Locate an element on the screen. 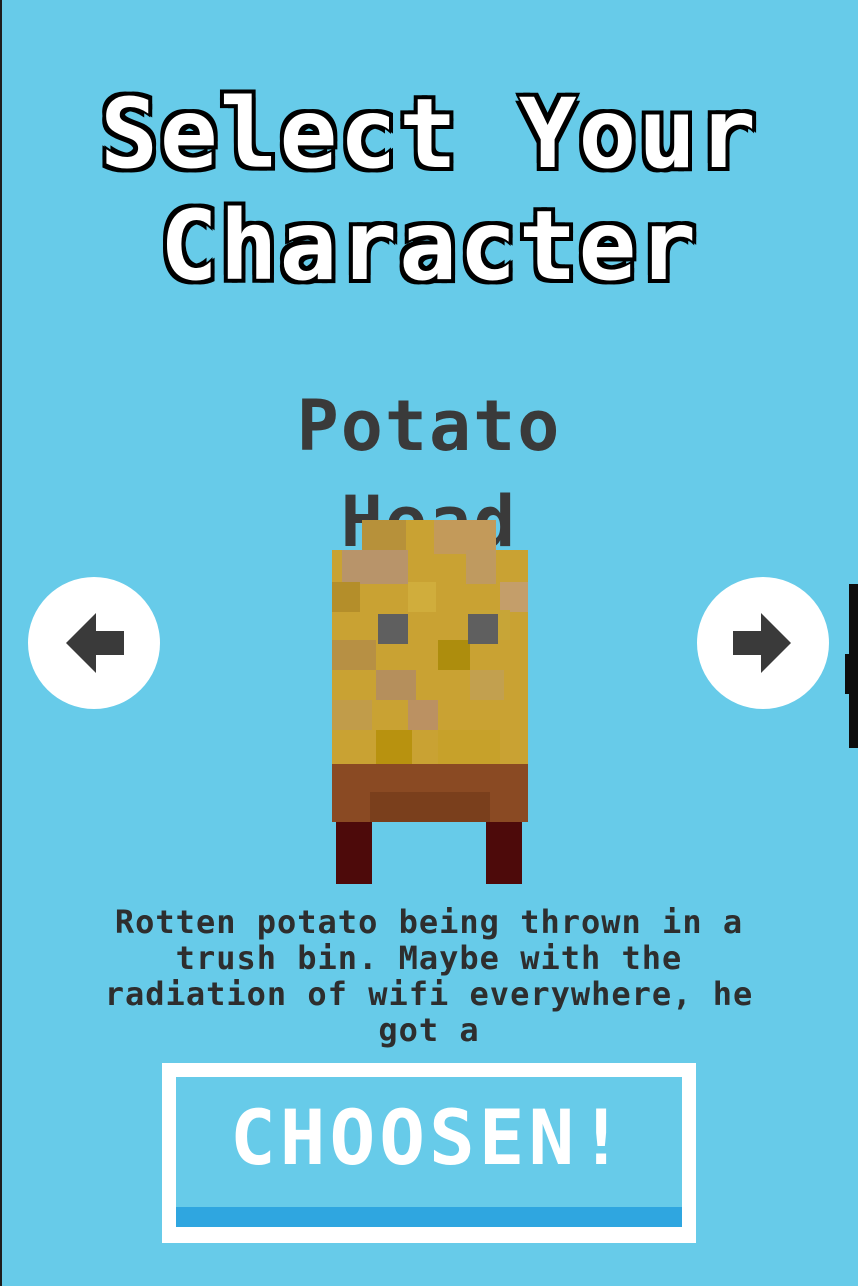  title-line-1: Select Your is located at coordinates (428, 134).